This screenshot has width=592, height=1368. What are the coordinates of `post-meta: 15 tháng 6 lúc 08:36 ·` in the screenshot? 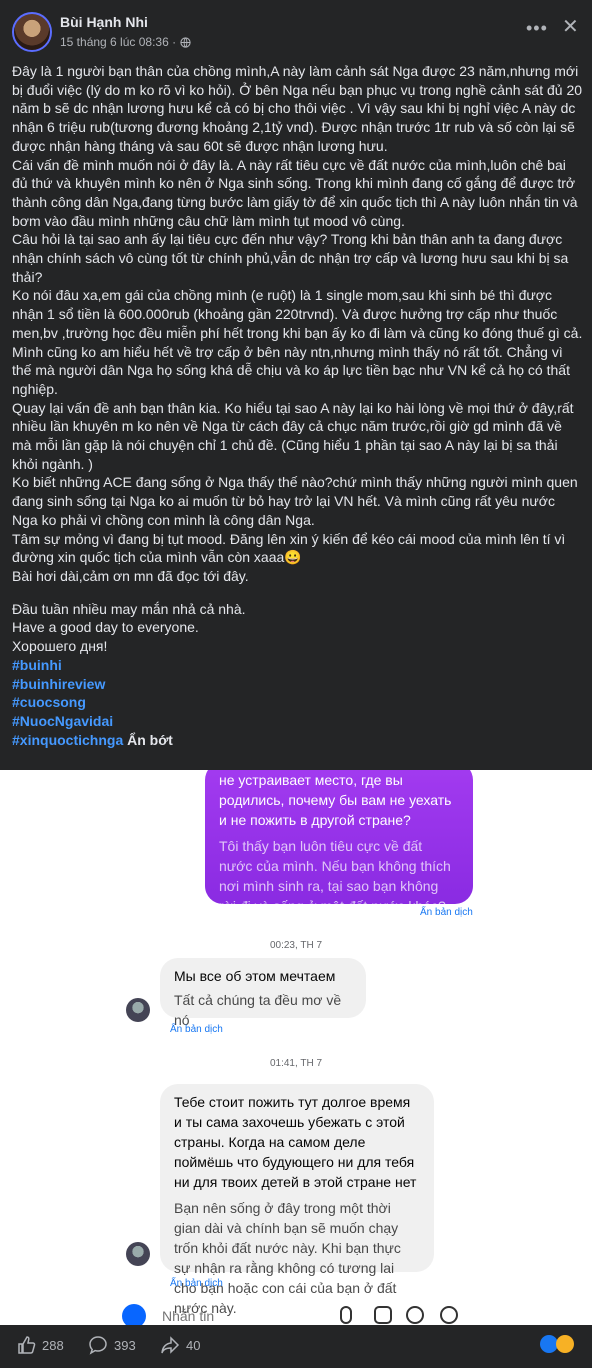 It's located at (125, 42).